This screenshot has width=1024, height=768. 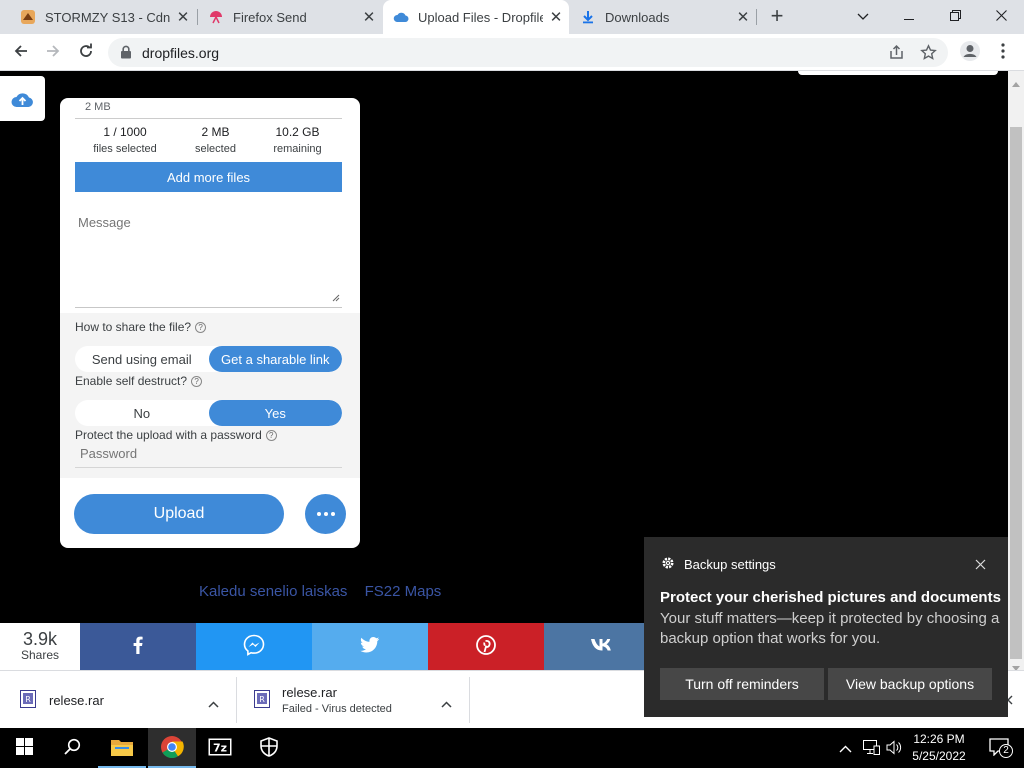 What do you see at coordinates (98, 107) in the screenshot?
I see `size-limit-label: 2 MB` at bounding box center [98, 107].